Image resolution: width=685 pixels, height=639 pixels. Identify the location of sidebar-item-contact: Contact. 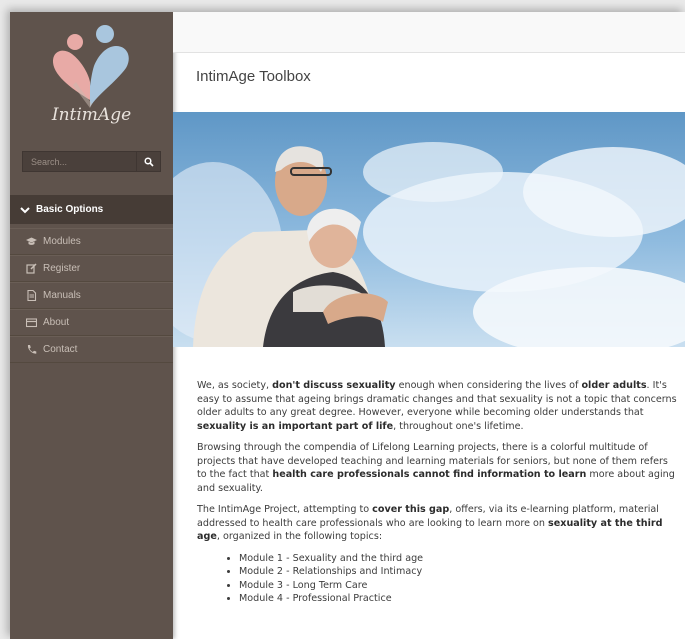
(91, 349).